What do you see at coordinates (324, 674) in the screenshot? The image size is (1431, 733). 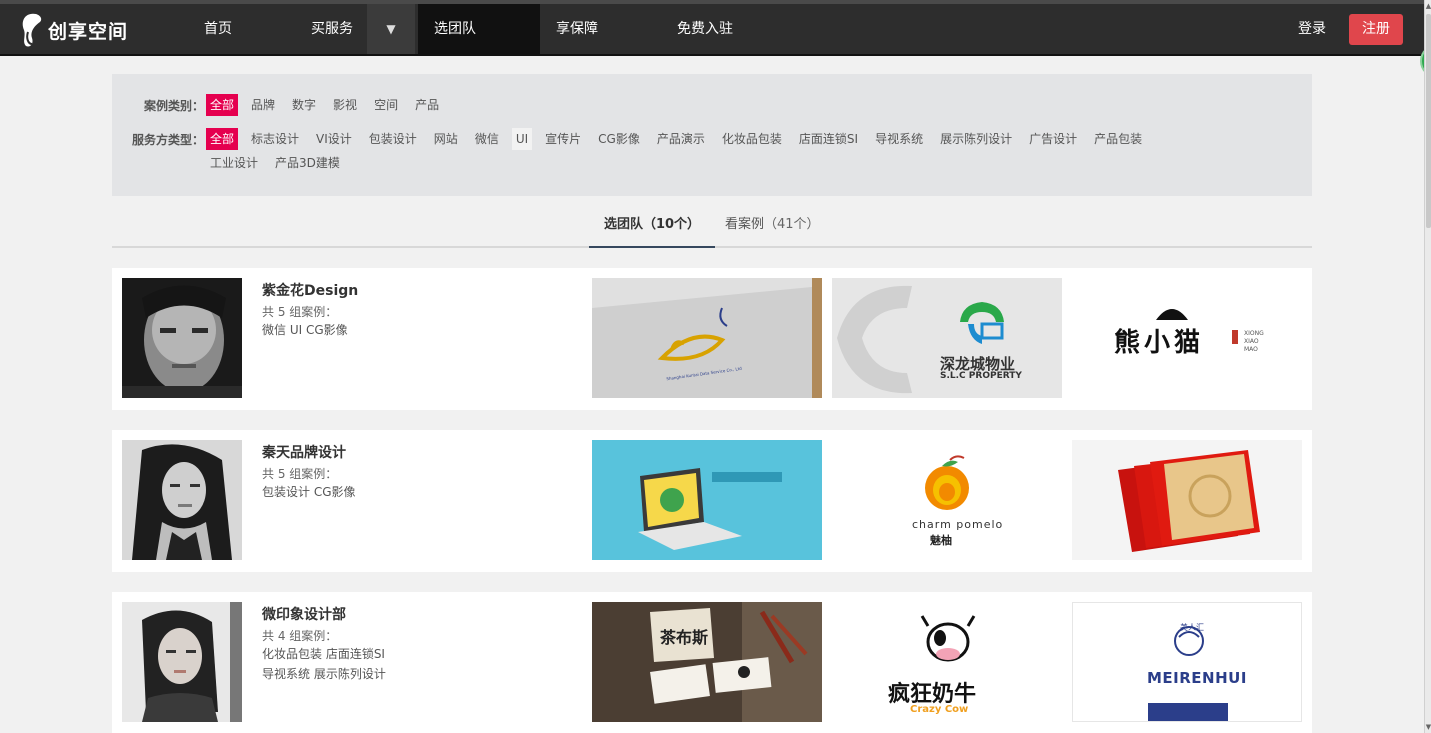 I see `team-services: 导视系统 展示陈列设计` at bounding box center [324, 674].